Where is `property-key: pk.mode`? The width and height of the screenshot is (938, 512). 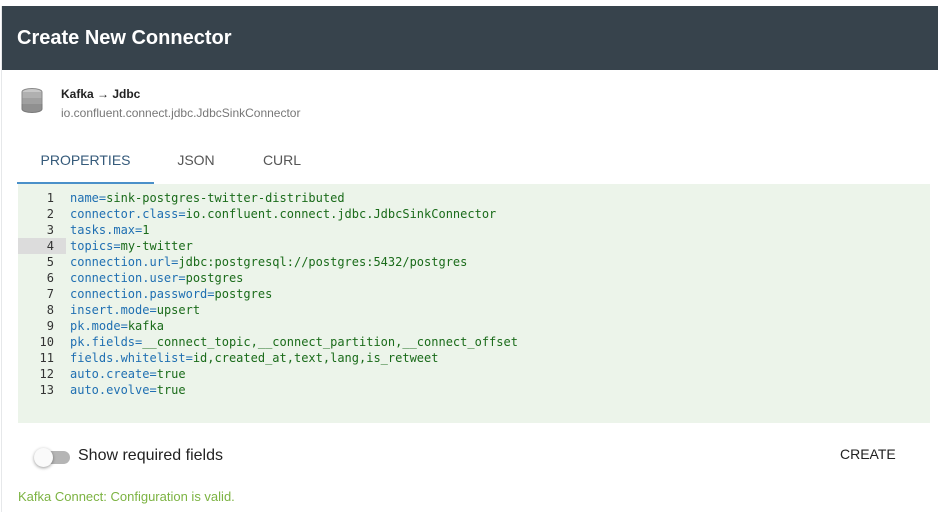
property-key: pk.mode is located at coordinates (95, 326).